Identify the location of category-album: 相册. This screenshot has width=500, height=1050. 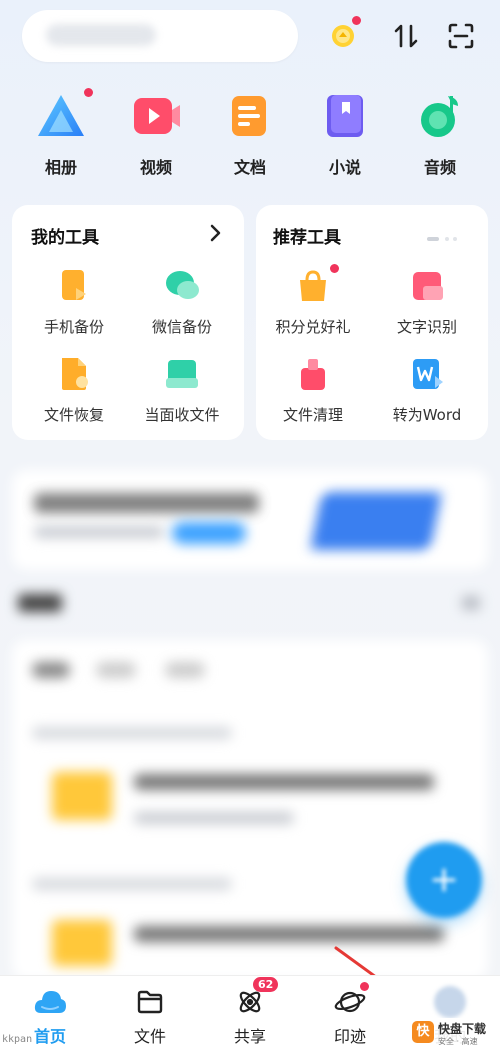
(61, 133).